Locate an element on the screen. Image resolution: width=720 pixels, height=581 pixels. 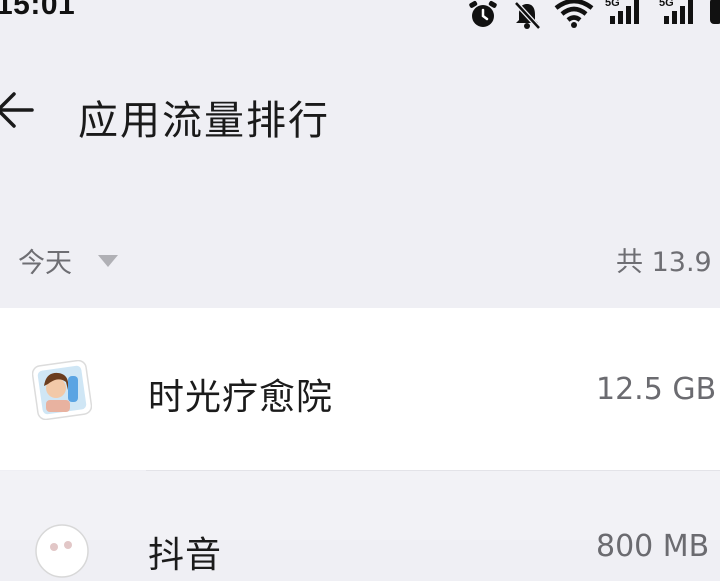
back-arrow-icon is located at coordinates (17, 110).